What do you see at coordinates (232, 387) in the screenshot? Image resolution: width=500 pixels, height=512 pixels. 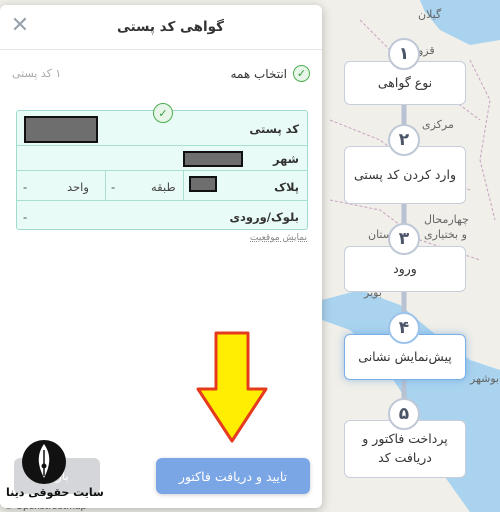 I see `arrow-down-icon` at bounding box center [232, 387].